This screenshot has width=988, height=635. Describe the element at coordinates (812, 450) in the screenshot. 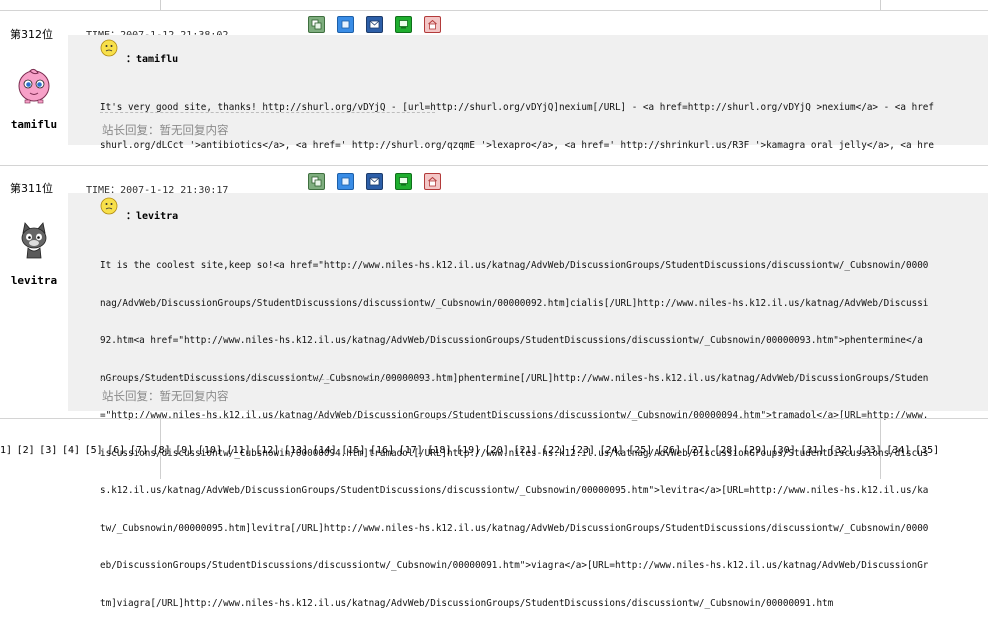

I see `page-link: [31]` at that location.